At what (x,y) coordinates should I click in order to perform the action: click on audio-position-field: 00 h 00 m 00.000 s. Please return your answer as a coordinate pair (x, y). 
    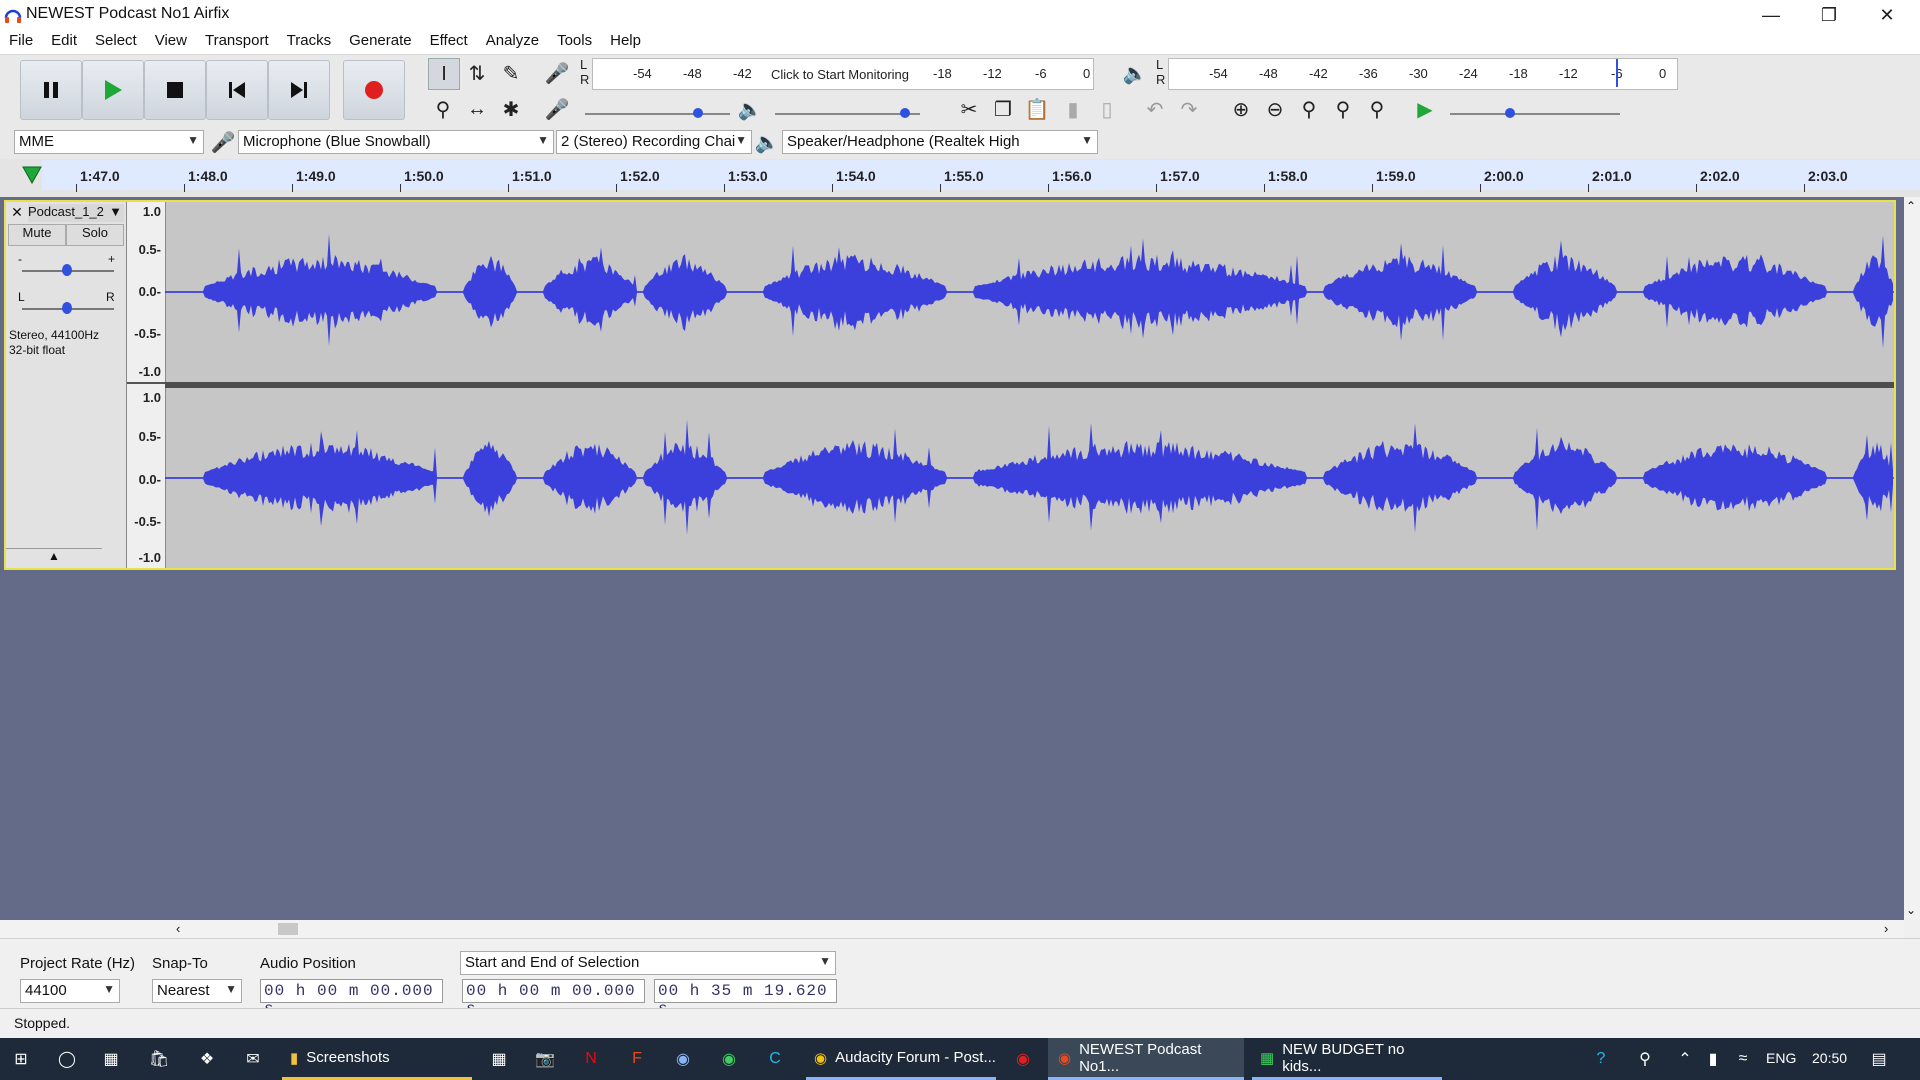
    Looking at the image, I should click on (351, 998).